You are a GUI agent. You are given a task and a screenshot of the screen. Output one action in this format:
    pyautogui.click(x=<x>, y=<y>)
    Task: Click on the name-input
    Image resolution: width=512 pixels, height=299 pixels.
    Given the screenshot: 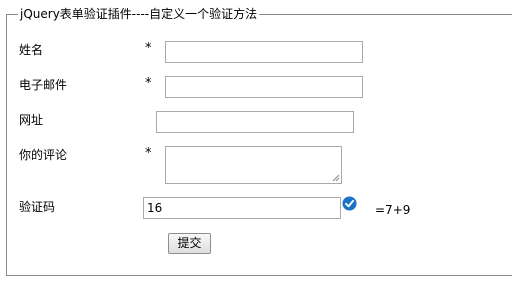 What is the action you would take?
    pyautogui.click(x=264, y=52)
    